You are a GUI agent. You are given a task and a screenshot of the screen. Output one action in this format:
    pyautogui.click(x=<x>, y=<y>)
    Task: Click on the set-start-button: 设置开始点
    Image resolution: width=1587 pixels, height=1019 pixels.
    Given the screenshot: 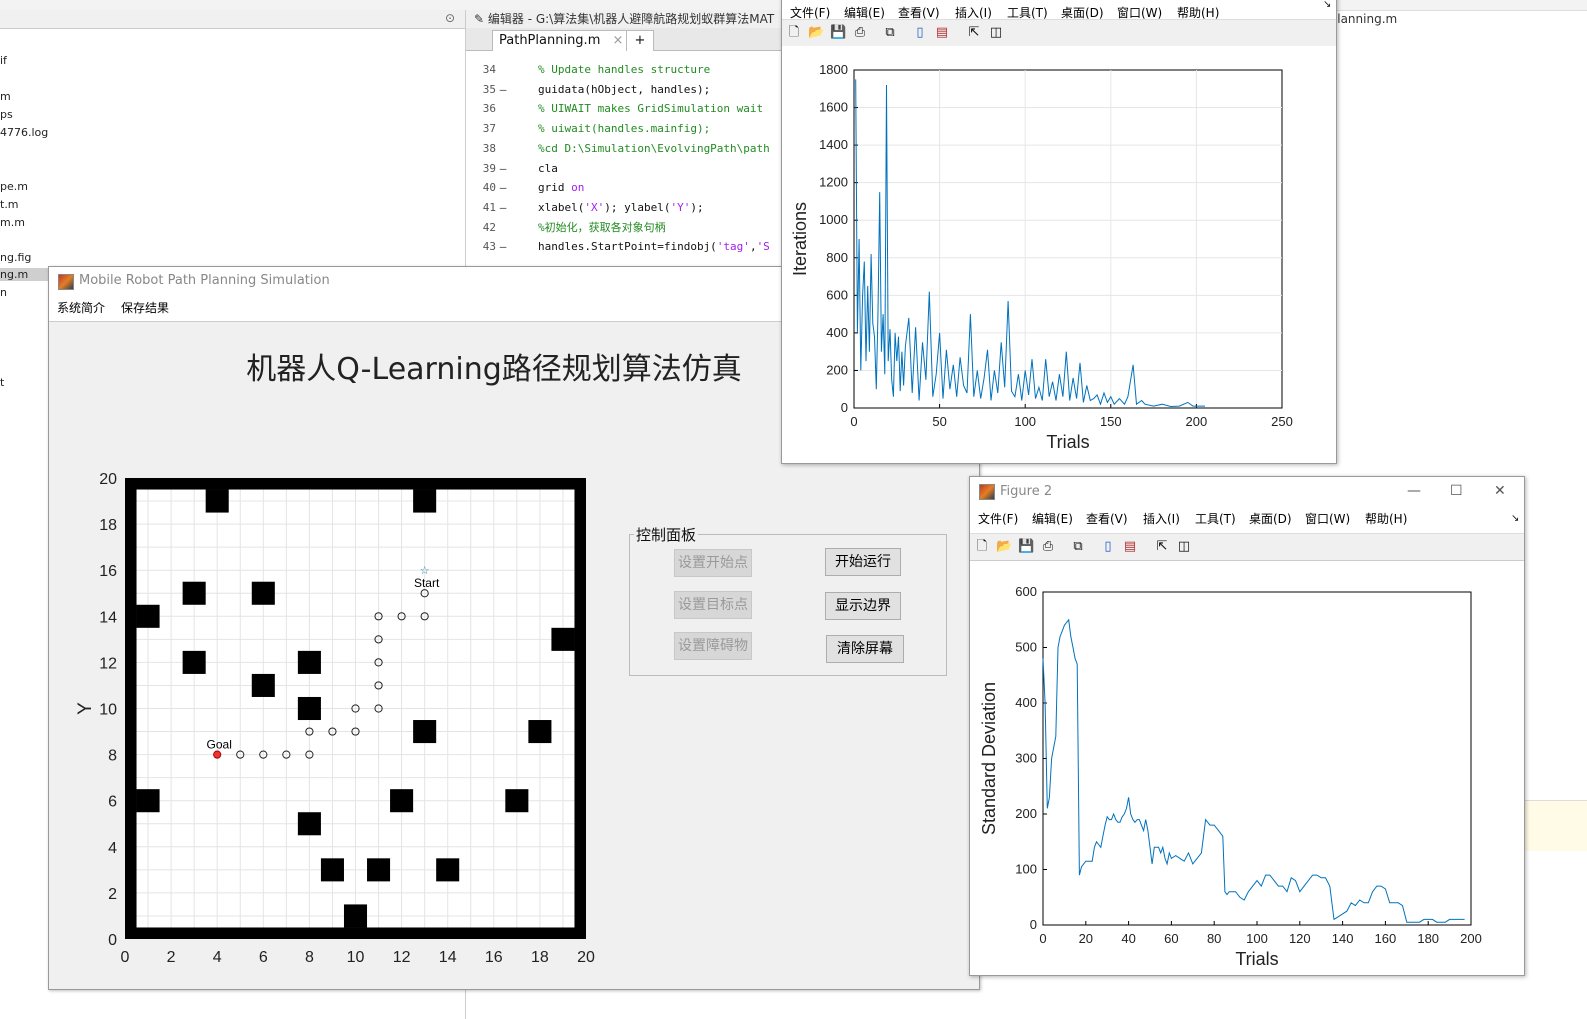 What is the action you would take?
    pyautogui.click(x=713, y=563)
    